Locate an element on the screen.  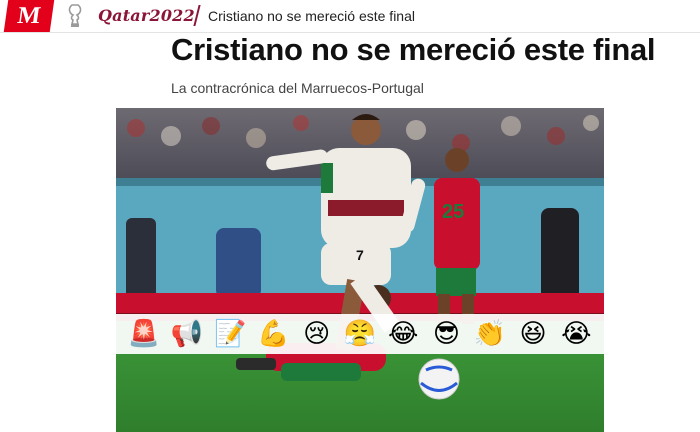
page-title: Cristiano no se mereció este final is located at coordinates (413, 49).